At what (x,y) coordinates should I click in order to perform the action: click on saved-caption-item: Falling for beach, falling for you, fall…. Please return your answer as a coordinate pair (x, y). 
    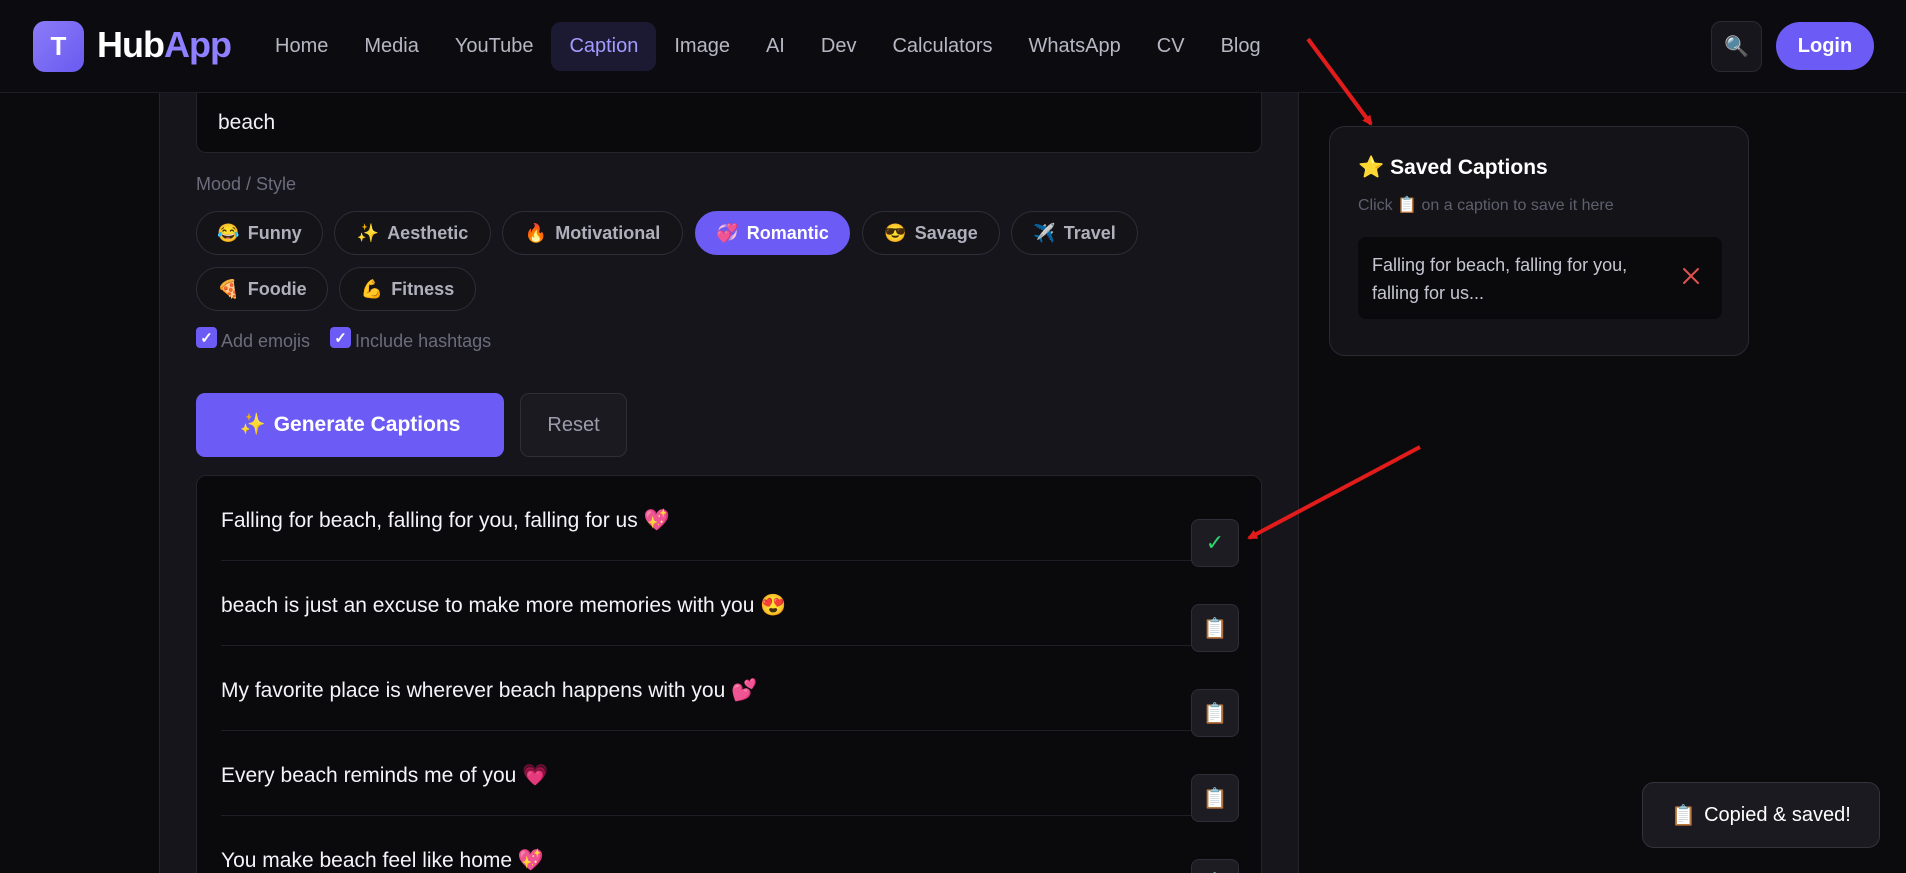
    Looking at the image, I should click on (1540, 278).